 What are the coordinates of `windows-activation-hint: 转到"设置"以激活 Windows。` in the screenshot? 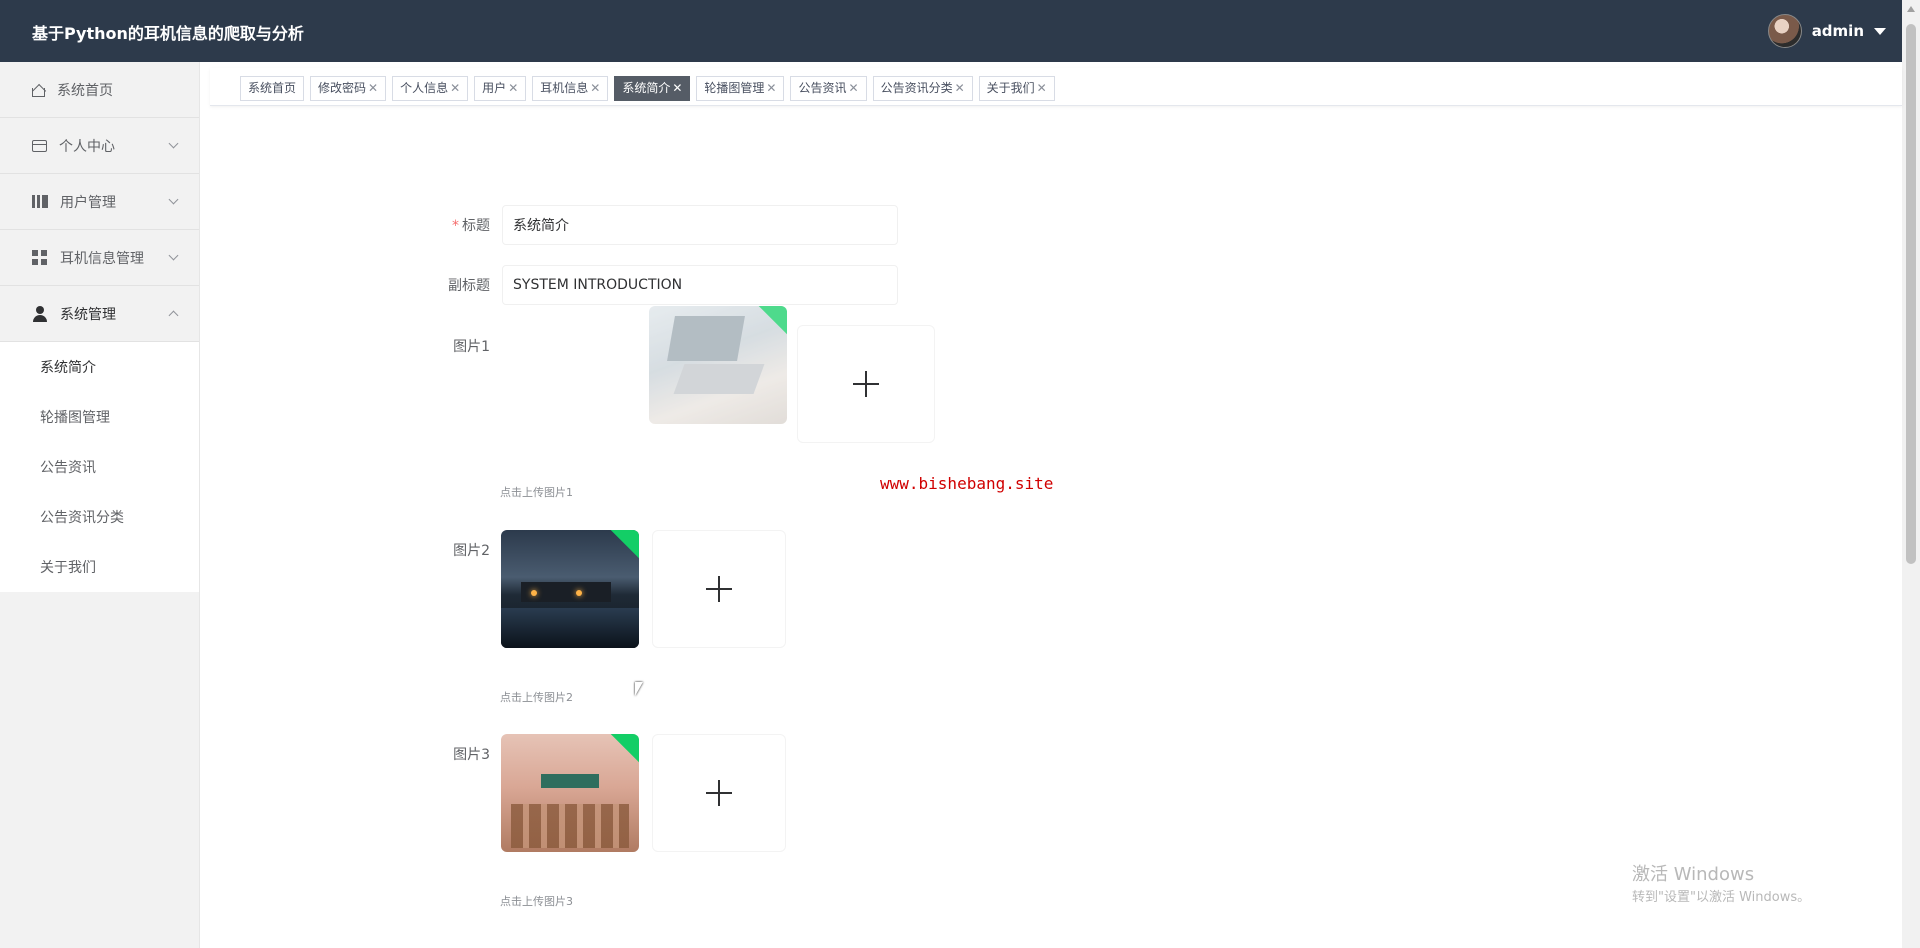 It's located at (1721, 897).